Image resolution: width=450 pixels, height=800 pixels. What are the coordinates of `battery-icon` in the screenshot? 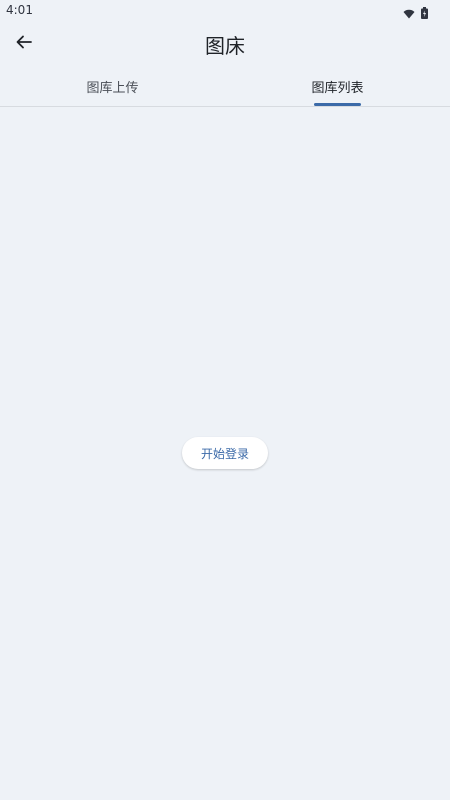 It's located at (424, 13).